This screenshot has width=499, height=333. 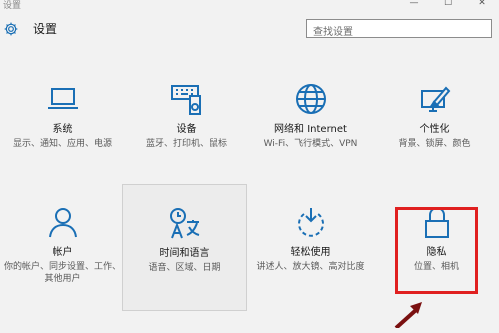 What do you see at coordinates (435, 99) in the screenshot?
I see `paint-monitor-icon` at bounding box center [435, 99].